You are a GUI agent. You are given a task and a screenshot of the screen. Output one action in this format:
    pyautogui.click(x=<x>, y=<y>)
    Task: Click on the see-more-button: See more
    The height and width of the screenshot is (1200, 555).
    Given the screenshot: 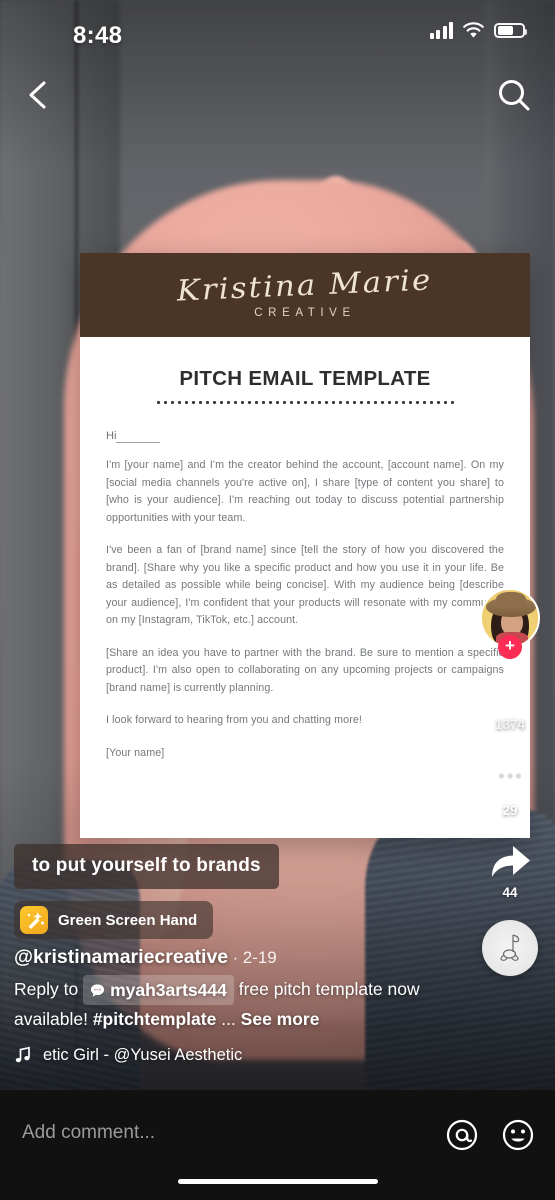 What is the action you would take?
    pyautogui.click(x=280, y=1019)
    